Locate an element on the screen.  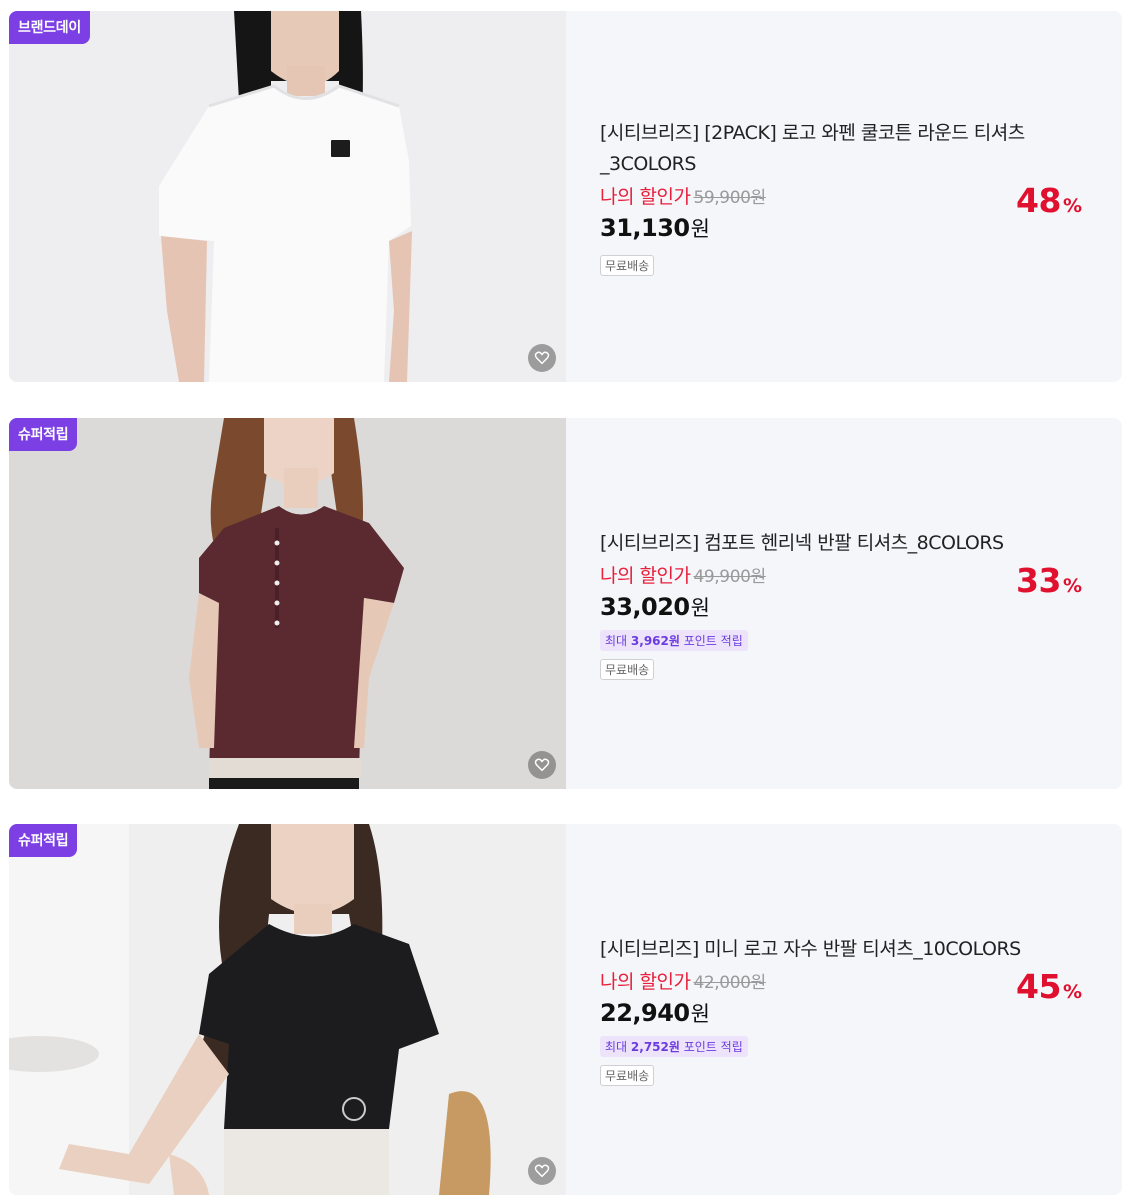
discount-rate: 48% is located at coordinates (1049, 200).